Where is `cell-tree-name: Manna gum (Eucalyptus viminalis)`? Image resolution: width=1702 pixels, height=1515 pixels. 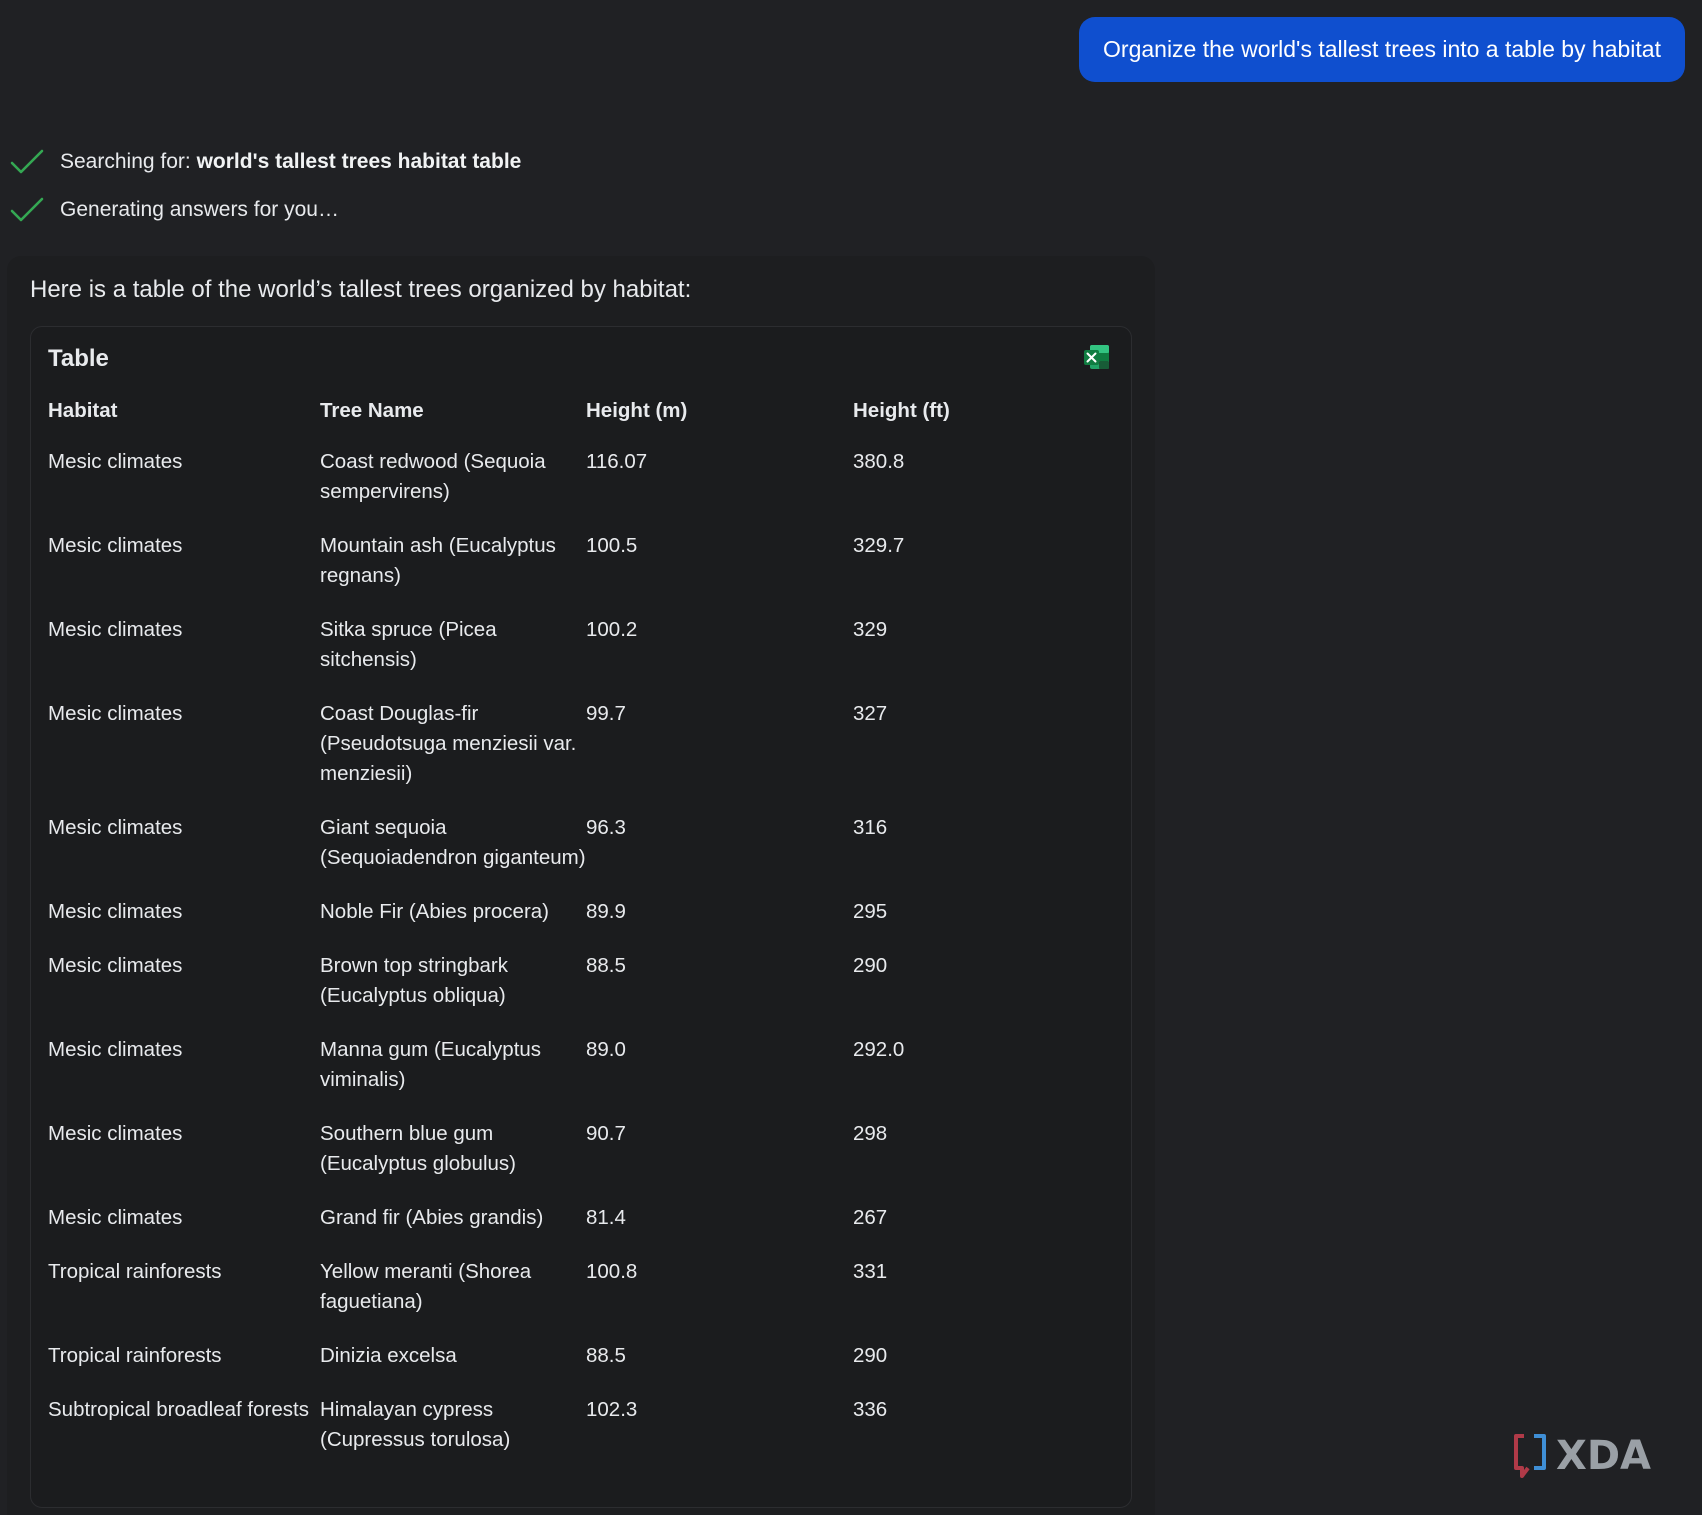 cell-tree-name: Manna gum (Eucalyptus viminalis) is located at coordinates (431, 1064).